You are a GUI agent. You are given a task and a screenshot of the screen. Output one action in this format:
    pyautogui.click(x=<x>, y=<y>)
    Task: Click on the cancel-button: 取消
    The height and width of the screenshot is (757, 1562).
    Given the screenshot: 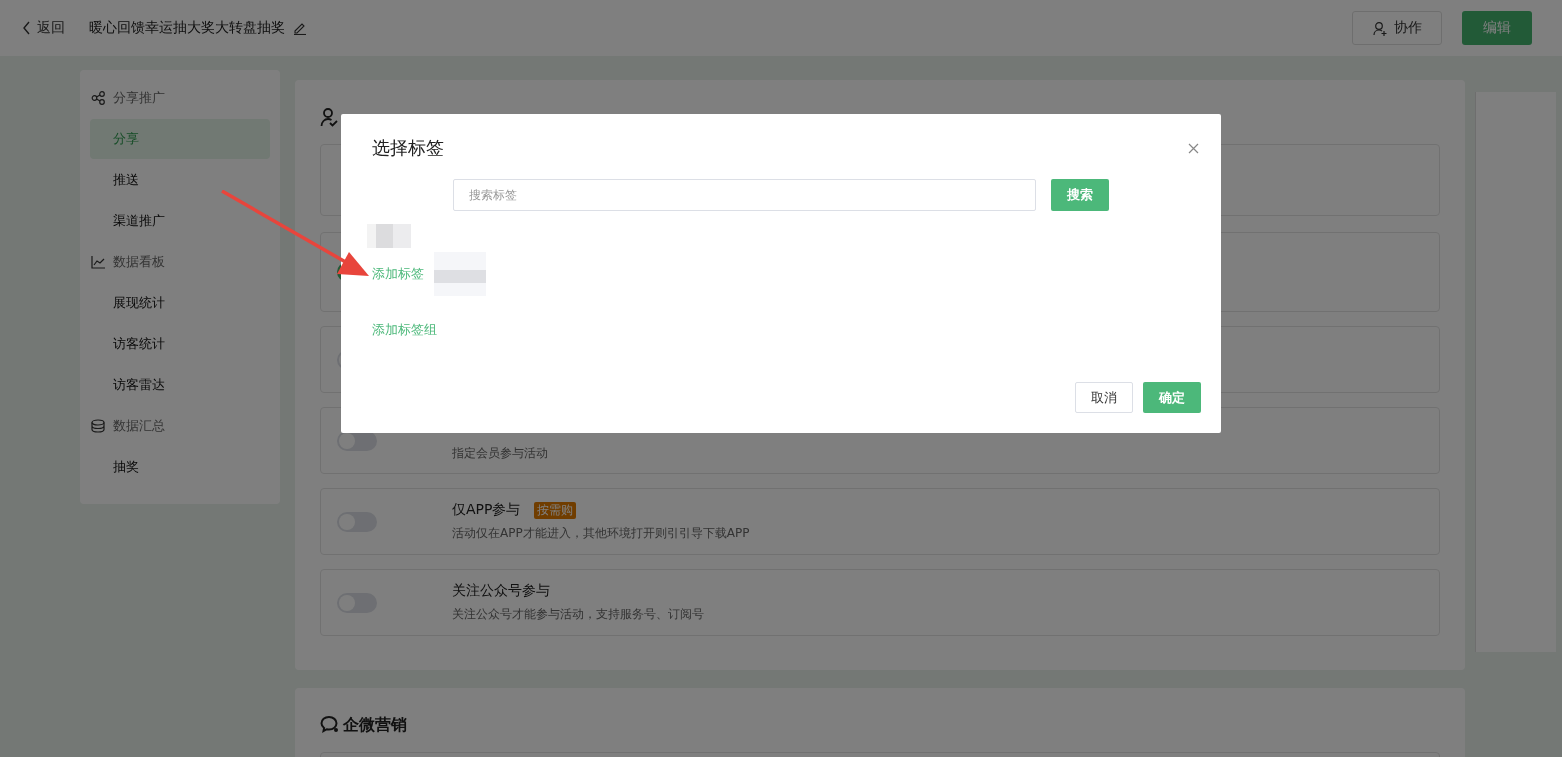 What is the action you would take?
    pyautogui.click(x=1104, y=397)
    